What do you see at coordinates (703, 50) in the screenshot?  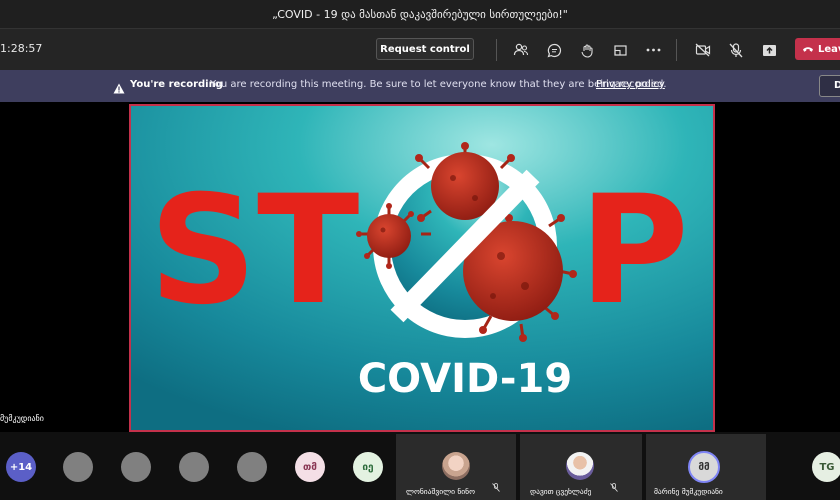 I see `camera-off-icon` at bounding box center [703, 50].